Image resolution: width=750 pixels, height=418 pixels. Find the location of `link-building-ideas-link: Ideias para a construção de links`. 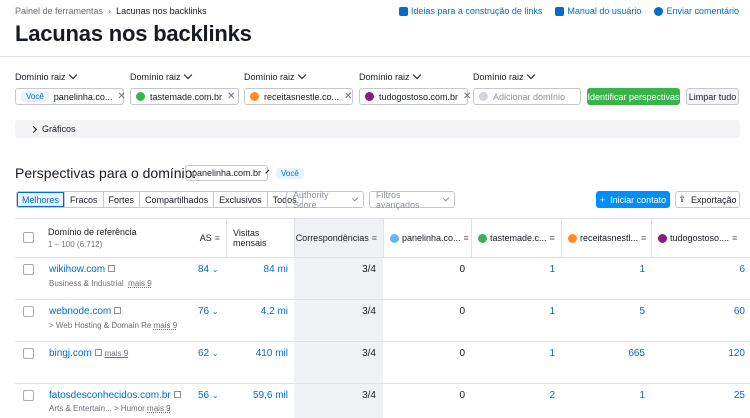

link-building-ideas-link: Ideias para a construção de links is located at coordinates (470, 11).